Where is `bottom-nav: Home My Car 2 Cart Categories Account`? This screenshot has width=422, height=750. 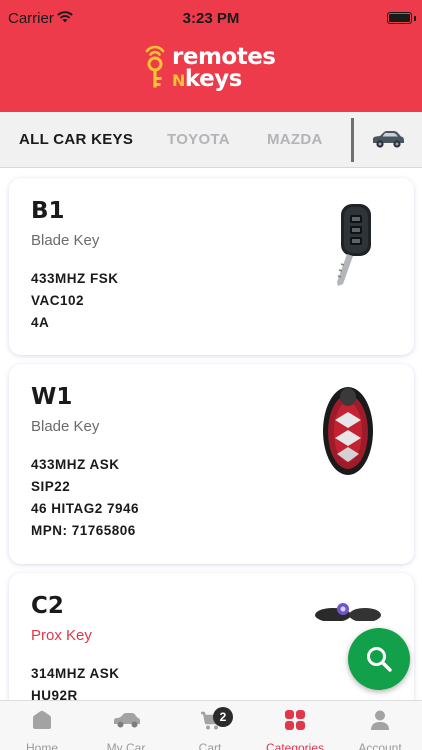
bottom-nav: Home My Car 2 Cart Categories Account is located at coordinates (211, 725).